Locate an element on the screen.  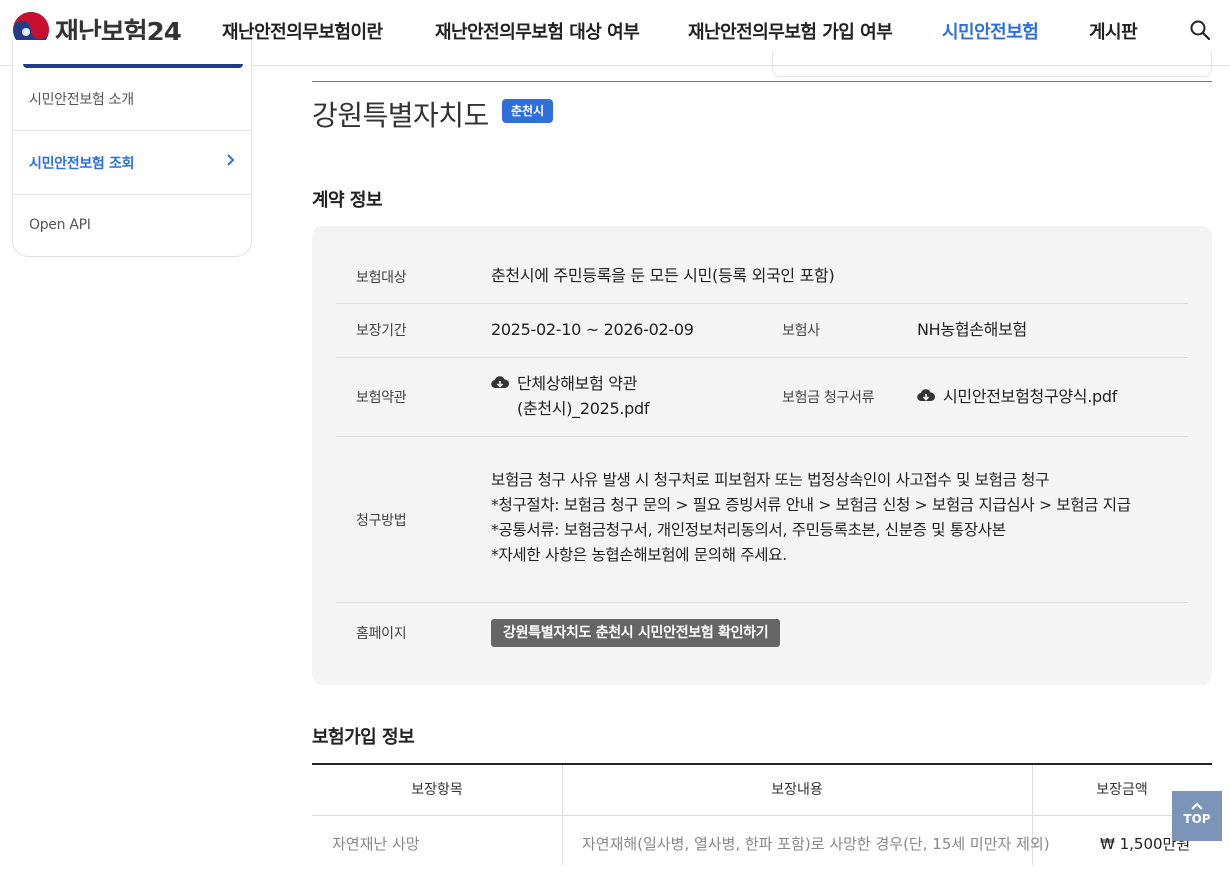
cell-item: 자연재난 사망 is located at coordinates (376, 844).